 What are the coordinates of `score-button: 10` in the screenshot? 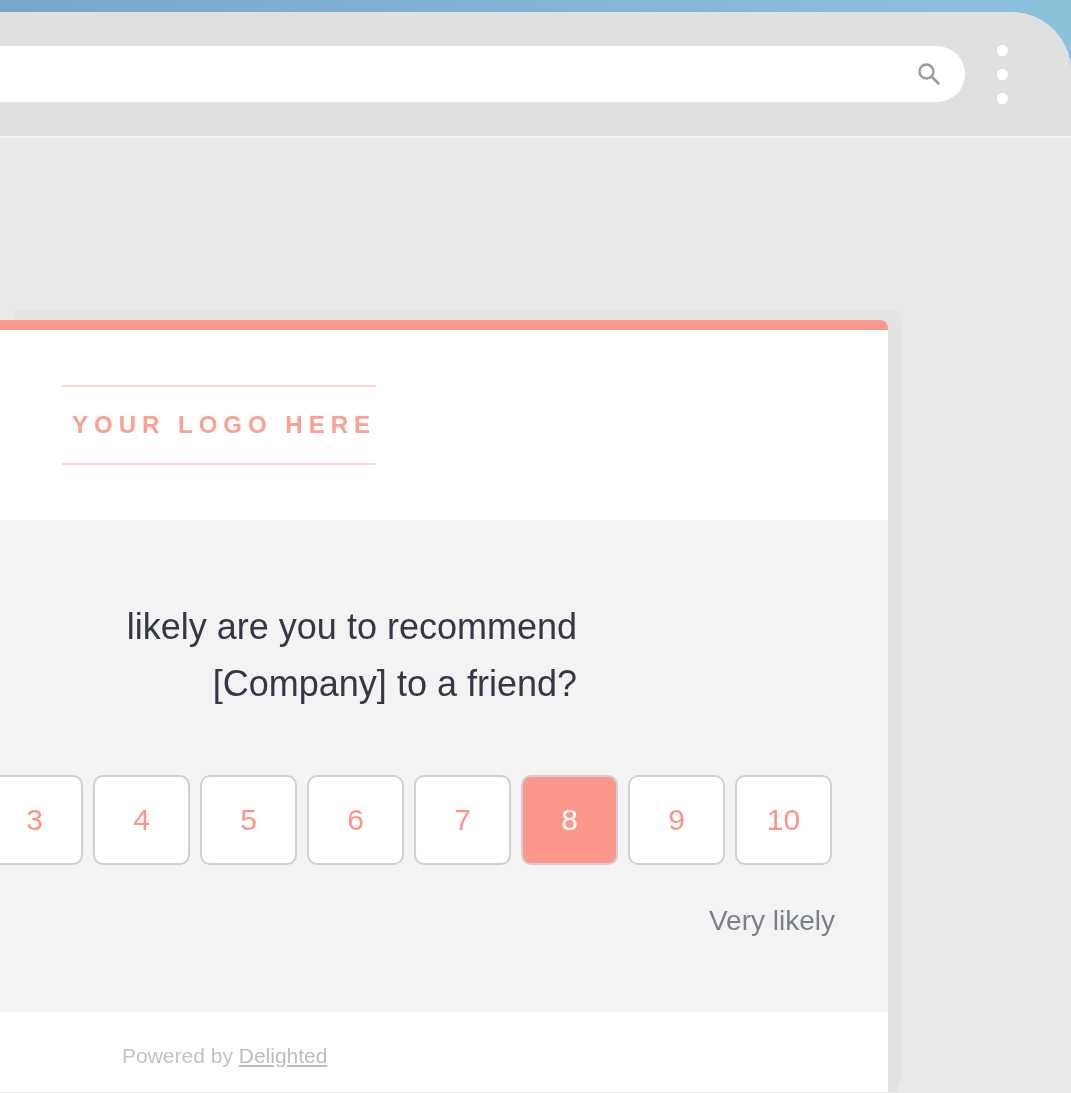 It's located at (783, 820).